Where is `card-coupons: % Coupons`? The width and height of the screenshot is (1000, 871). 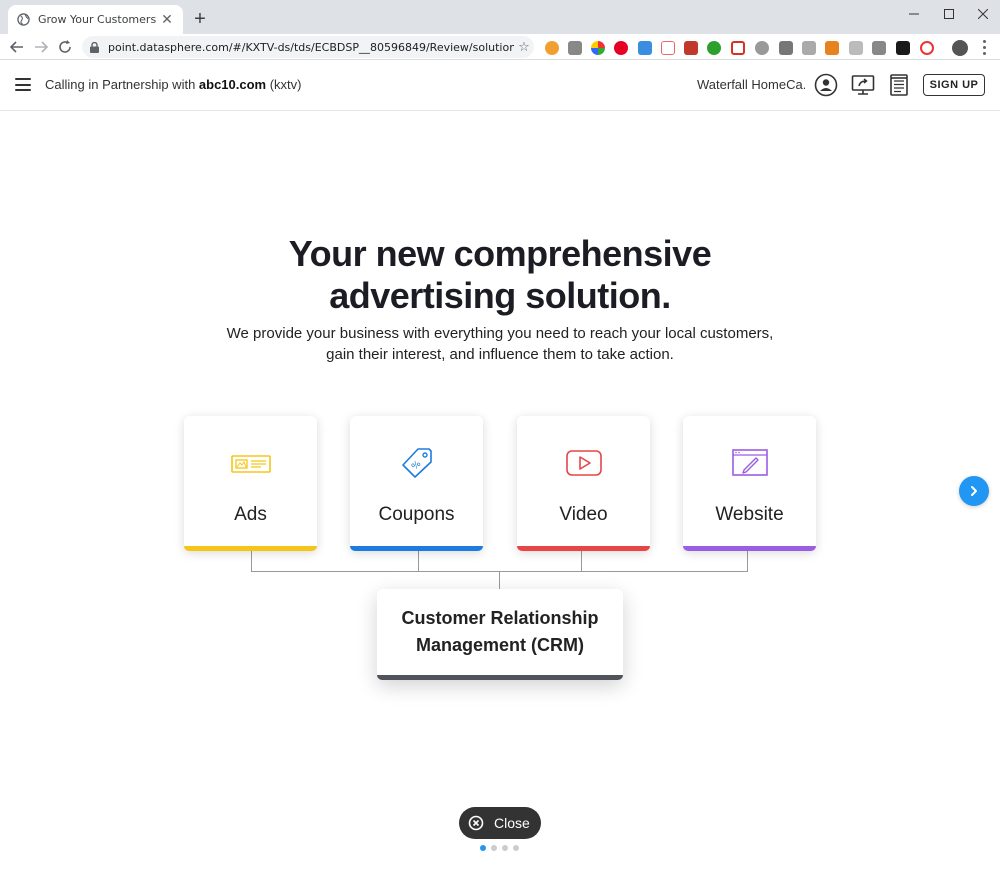
card-coupons: % Coupons is located at coordinates (416, 483).